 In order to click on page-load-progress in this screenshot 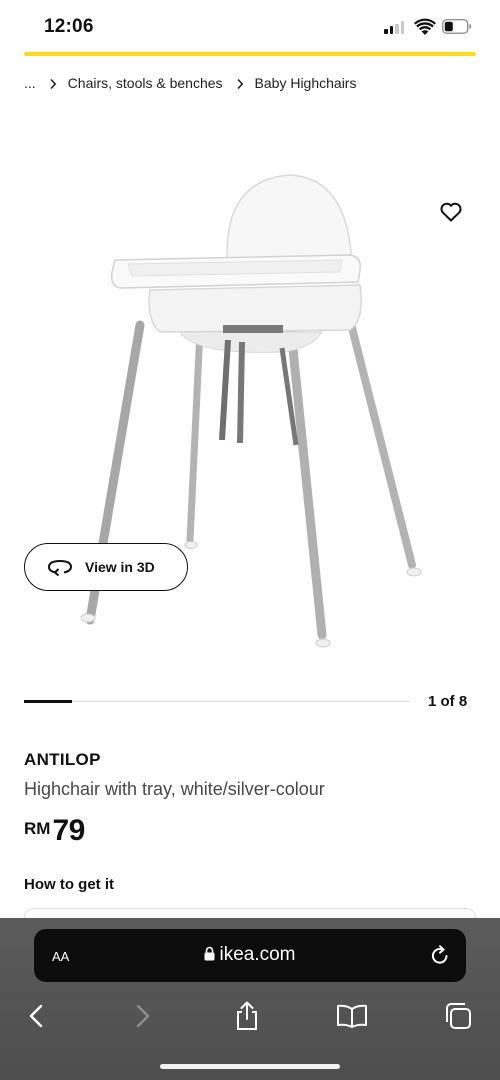, I will do `click(250, 54)`.